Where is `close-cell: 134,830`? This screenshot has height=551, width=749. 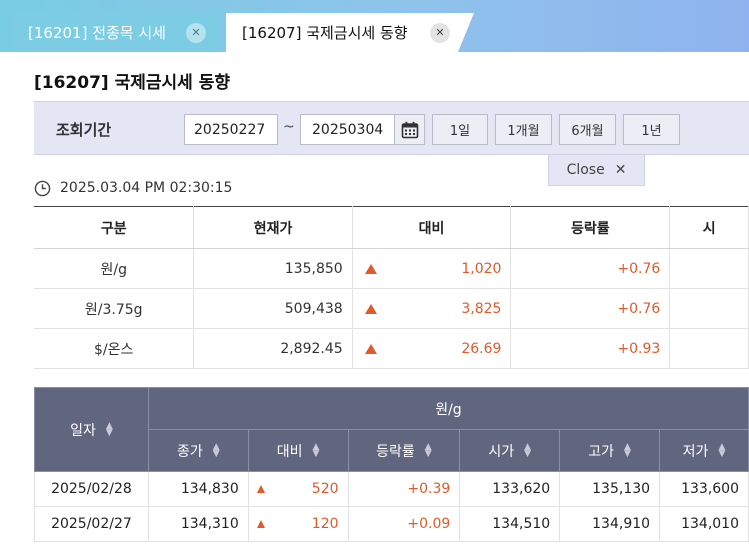 close-cell: 134,830 is located at coordinates (198, 489).